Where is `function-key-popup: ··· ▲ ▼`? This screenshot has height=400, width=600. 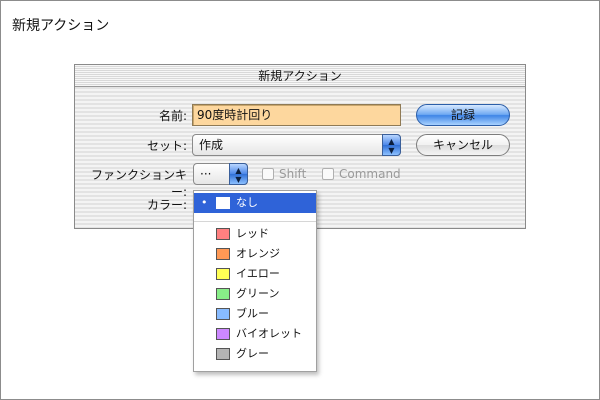
function-key-popup: ··· ▲ ▼ is located at coordinates (220, 174).